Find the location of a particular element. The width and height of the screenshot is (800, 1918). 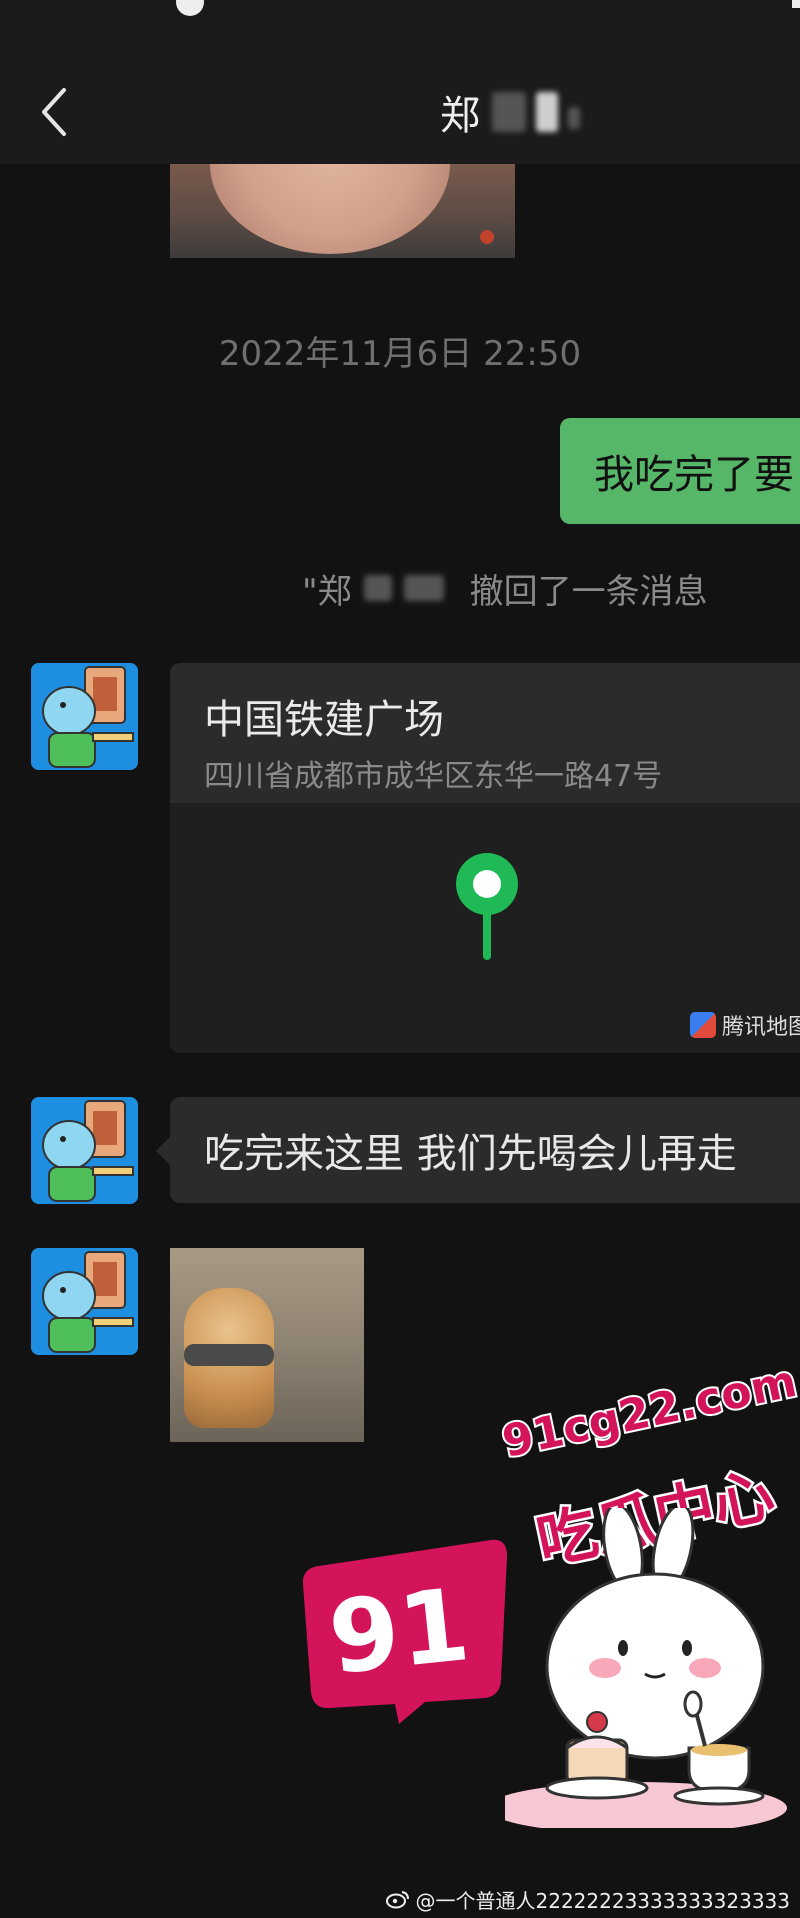

watermark-91-badge: 91 is located at coordinates (404, 1631).